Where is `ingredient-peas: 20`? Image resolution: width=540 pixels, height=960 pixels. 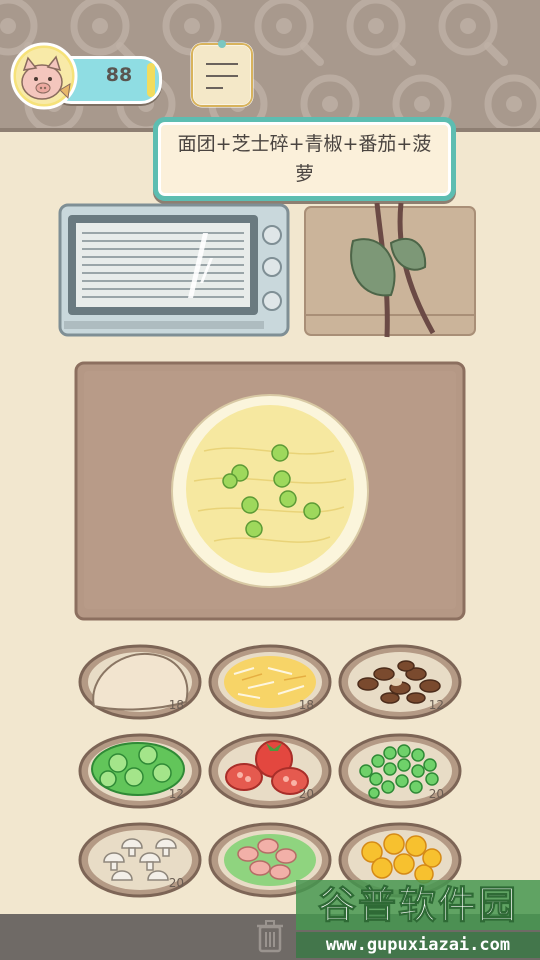 ingredient-peas: 20 is located at coordinates (400, 771).